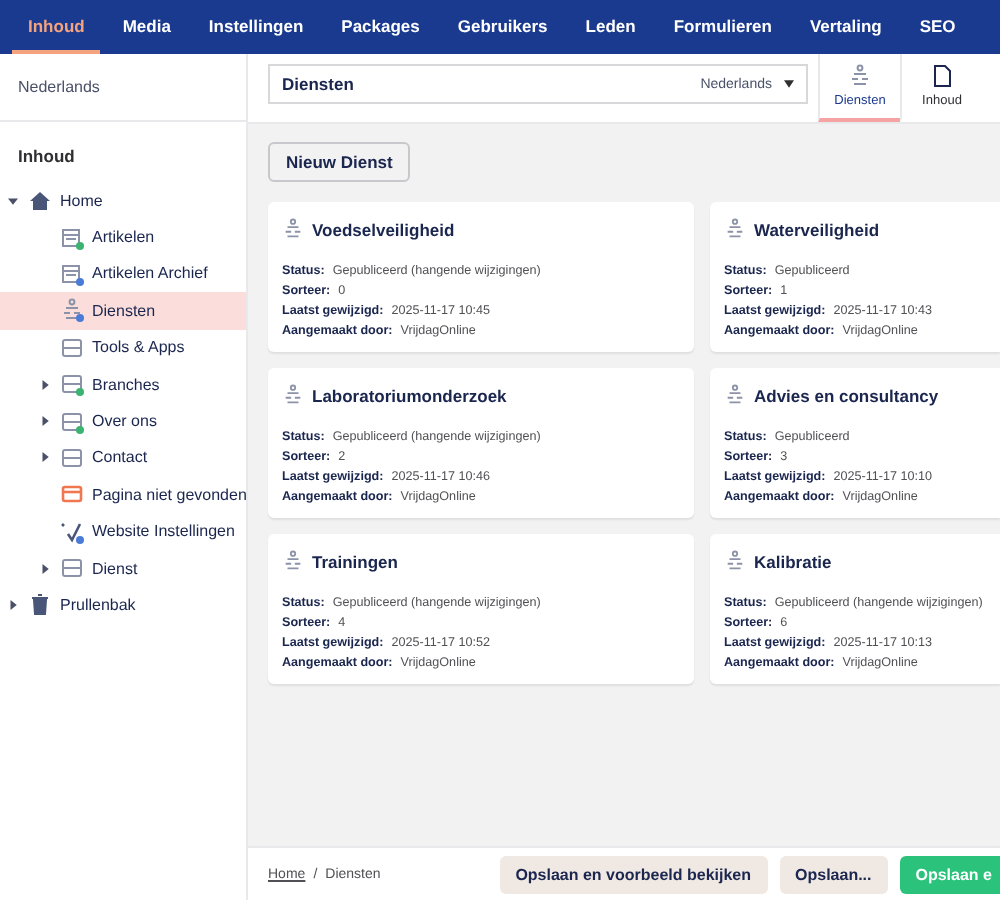 The width and height of the screenshot is (1000, 900). What do you see at coordinates (633, 874) in the screenshot?
I see `save-button: Opslaan en voorbeeld bekijken` at bounding box center [633, 874].